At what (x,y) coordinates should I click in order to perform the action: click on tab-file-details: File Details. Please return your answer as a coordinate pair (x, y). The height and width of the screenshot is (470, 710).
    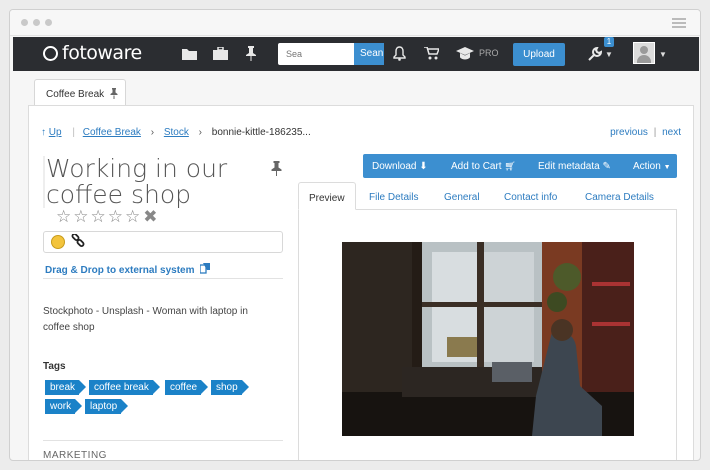
    Looking at the image, I should click on (393, 196).